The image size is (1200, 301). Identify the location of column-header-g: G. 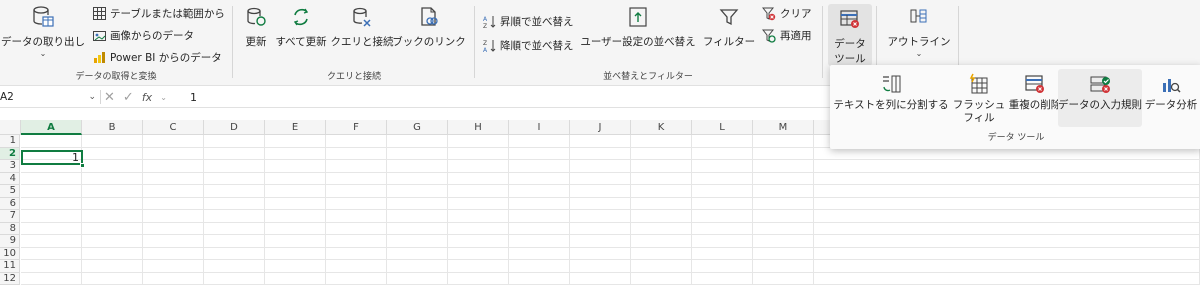
(417, 127).